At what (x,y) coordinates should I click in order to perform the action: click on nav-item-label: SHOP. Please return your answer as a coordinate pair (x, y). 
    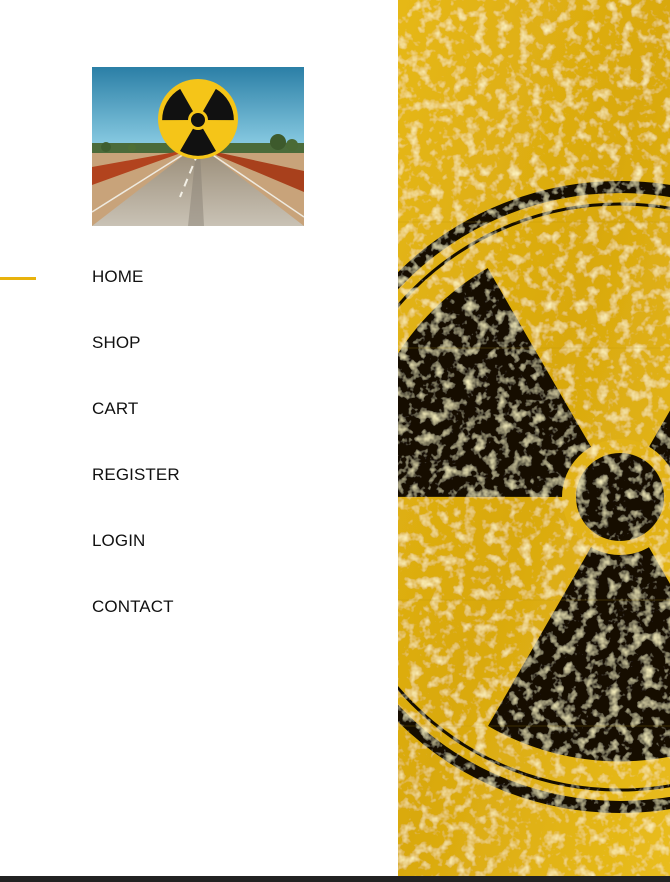
    Looking at the image, I should click on (116, 342).